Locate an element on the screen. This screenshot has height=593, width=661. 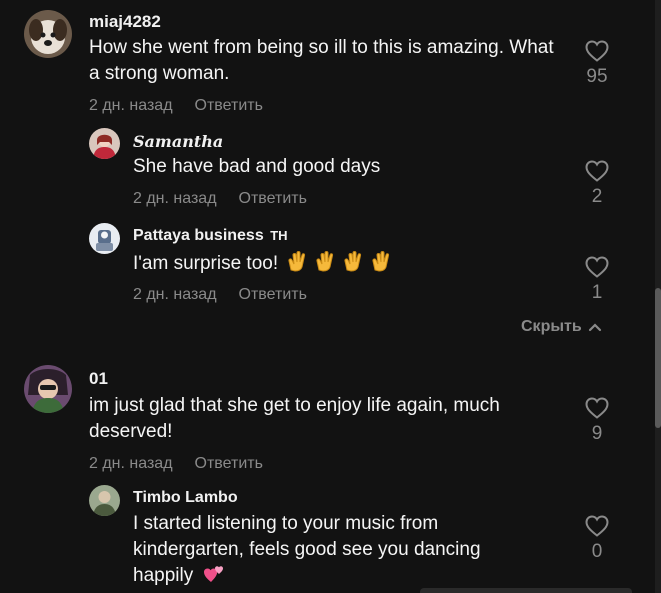
like-button: 95 is located at coordinates (597, 64).